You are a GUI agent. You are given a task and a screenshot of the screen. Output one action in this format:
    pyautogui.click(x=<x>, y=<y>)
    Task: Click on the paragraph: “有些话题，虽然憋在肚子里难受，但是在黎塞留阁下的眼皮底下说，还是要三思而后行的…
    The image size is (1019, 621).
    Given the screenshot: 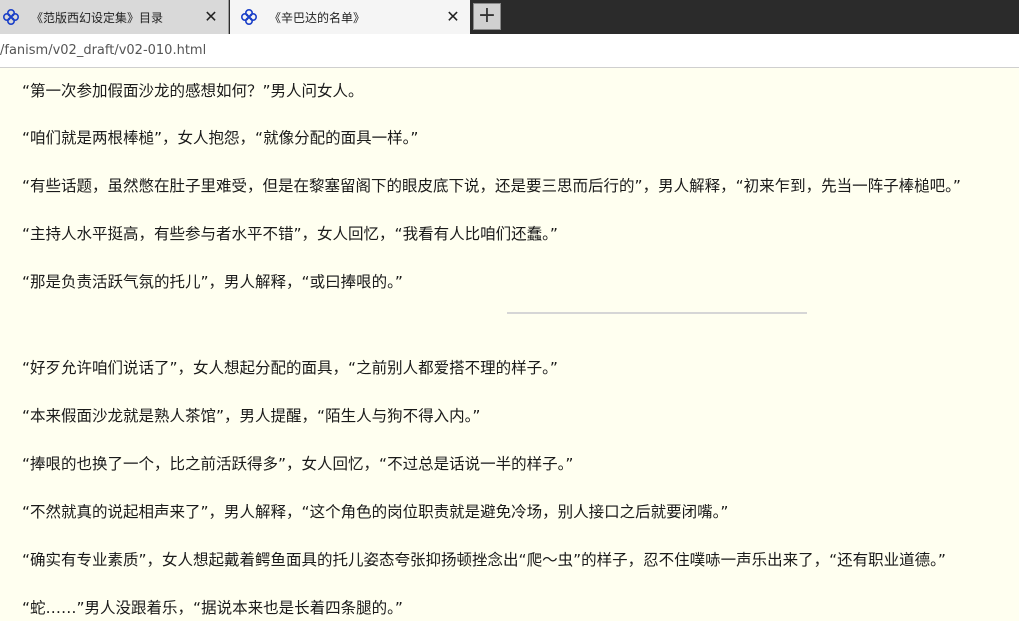 What is the action you would take?
    pyautogui.click(x=491, y=186)
    